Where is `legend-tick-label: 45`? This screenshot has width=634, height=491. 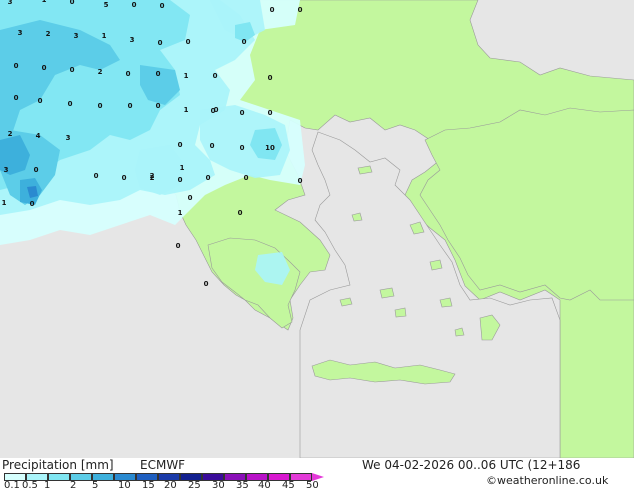
legend-tick-label: 45 is located at coordinates (288, 485).